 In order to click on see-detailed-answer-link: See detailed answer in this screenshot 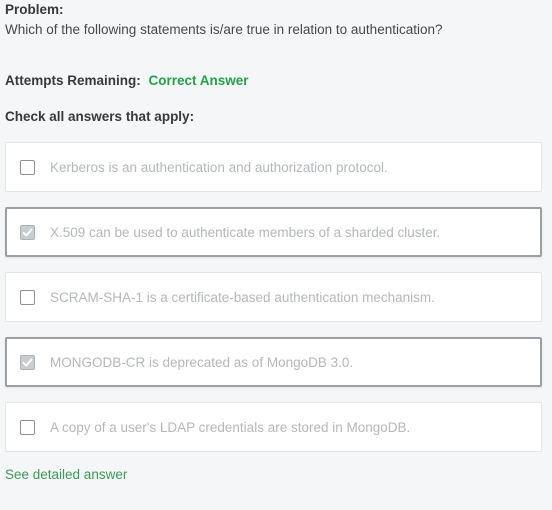, I will do `click(66, 474)`.